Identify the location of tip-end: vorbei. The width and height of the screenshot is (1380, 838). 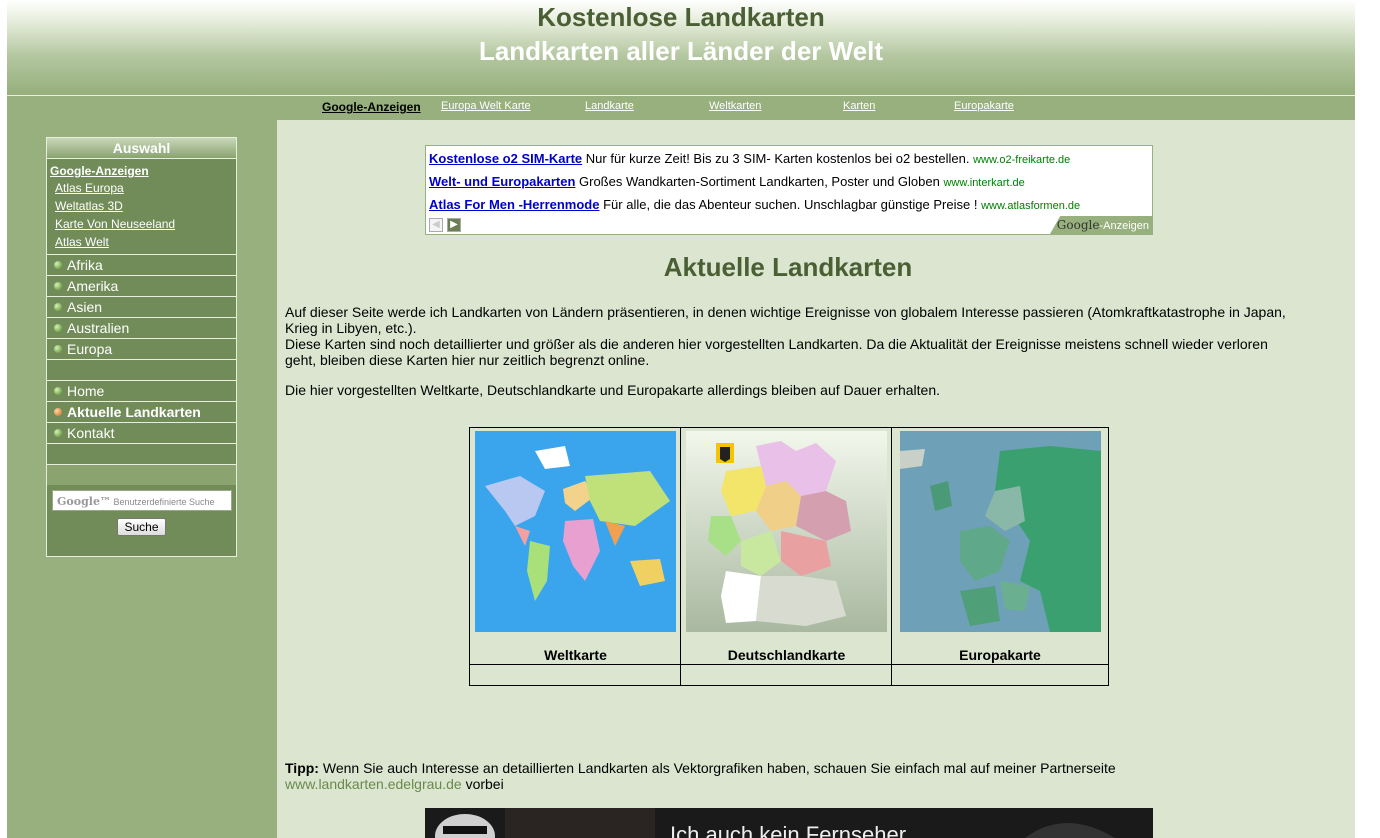
(484, 784).